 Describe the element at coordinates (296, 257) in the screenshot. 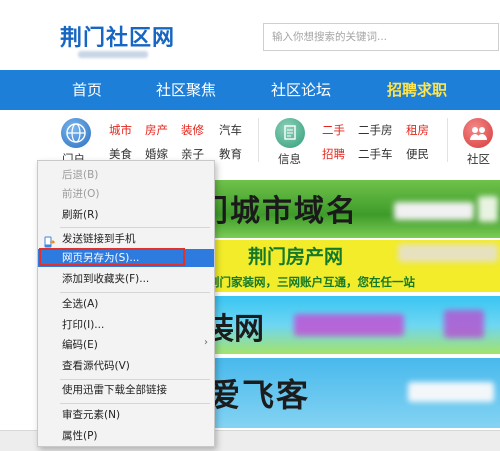

I see `banner-realestate-title: 荆门房产网` at that location.